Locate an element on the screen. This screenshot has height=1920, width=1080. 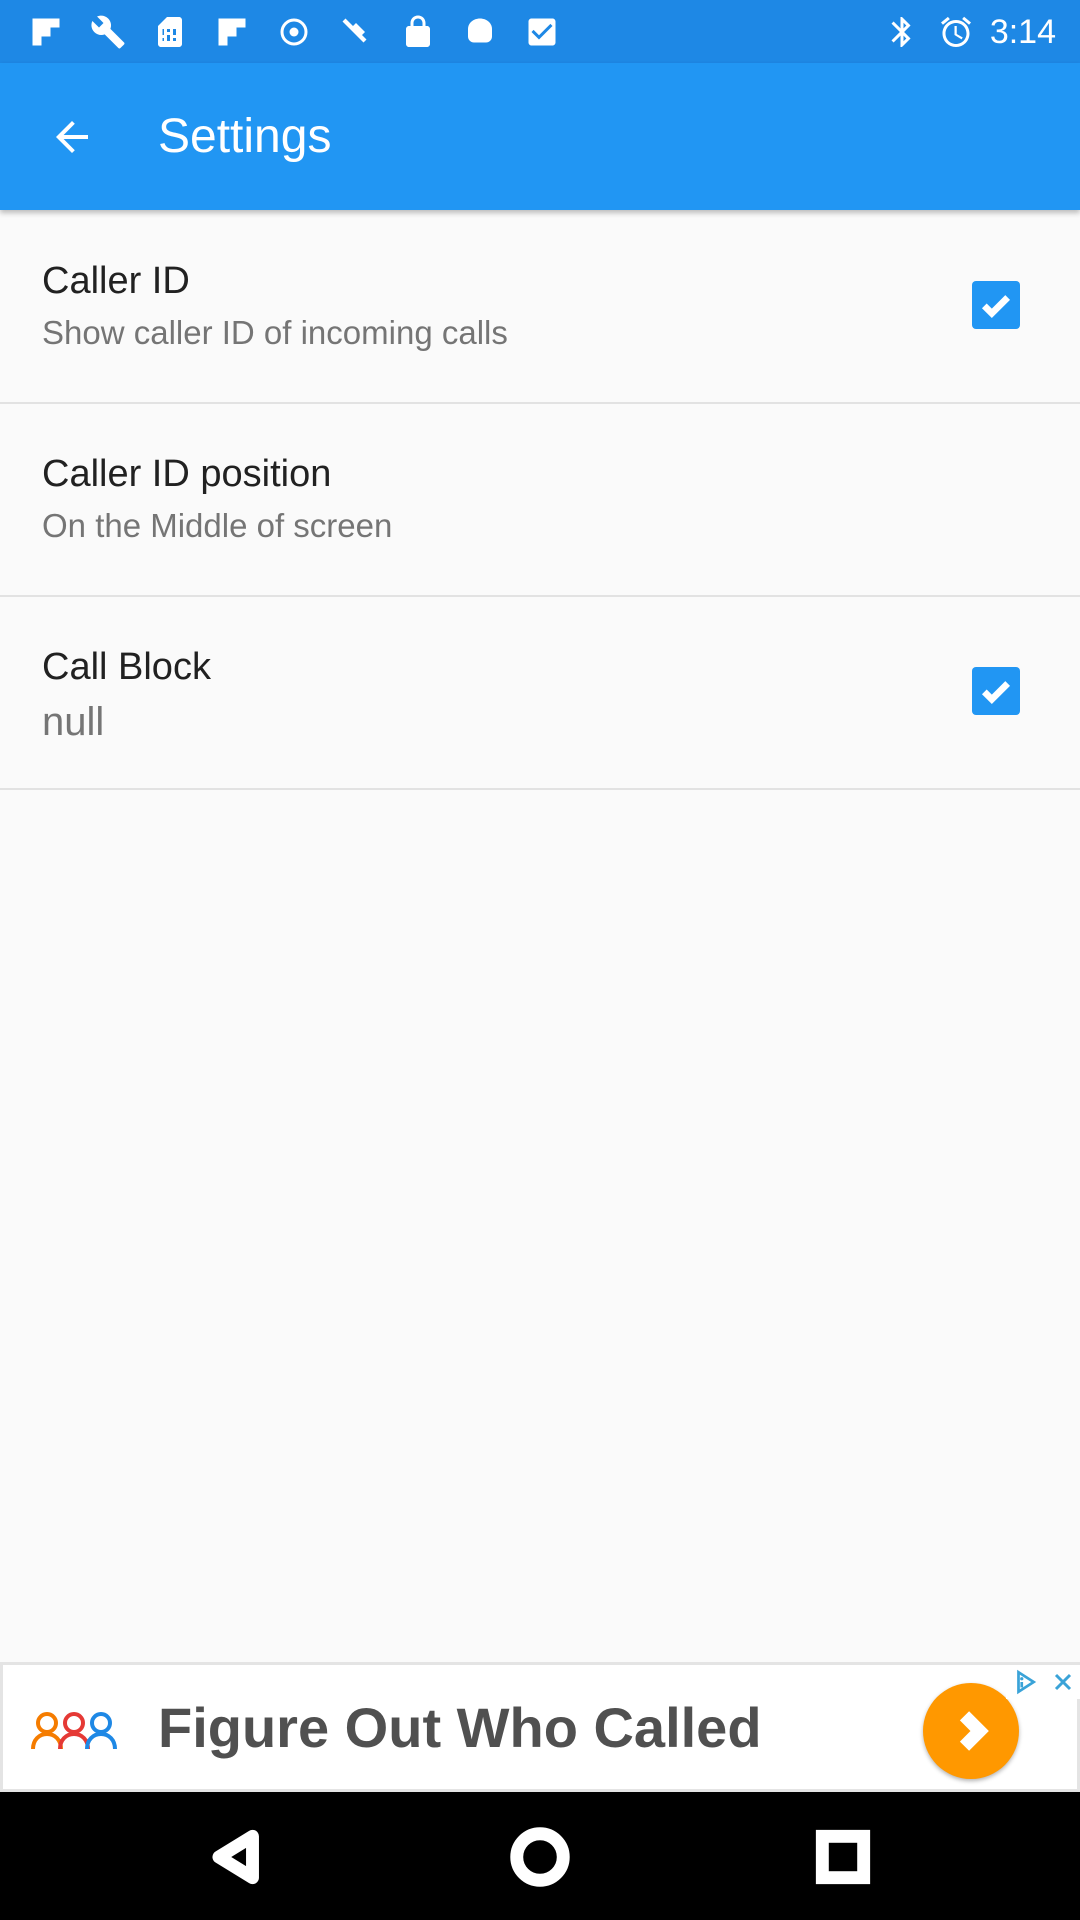
pref-summary: Show caller ID of incoming calls is located at coordinates (275, 332).